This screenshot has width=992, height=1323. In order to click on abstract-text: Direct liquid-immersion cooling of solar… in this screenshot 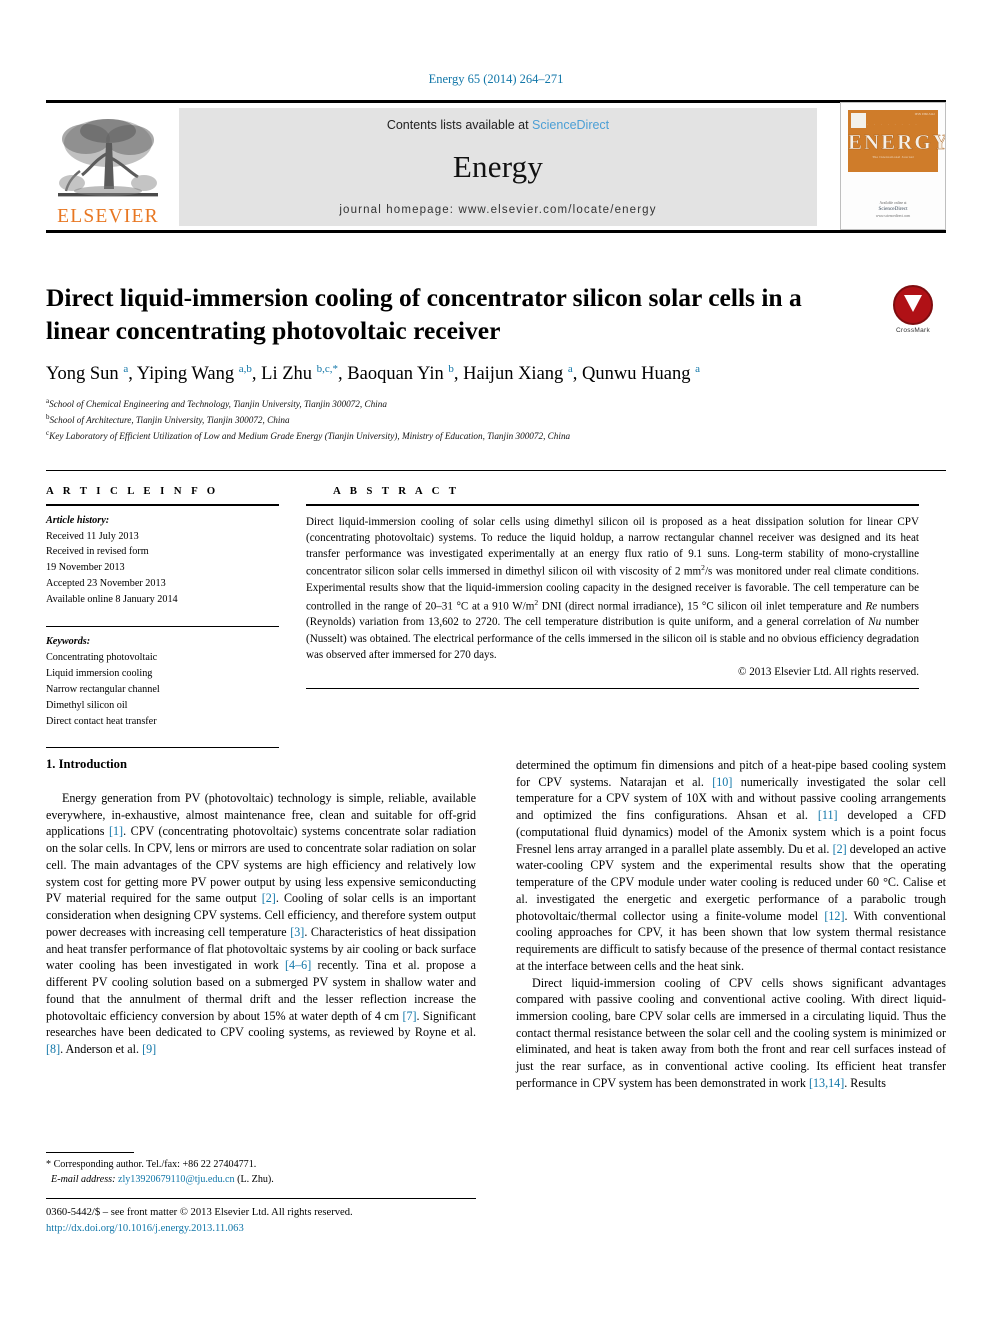, I will do `click(612, 588)`.